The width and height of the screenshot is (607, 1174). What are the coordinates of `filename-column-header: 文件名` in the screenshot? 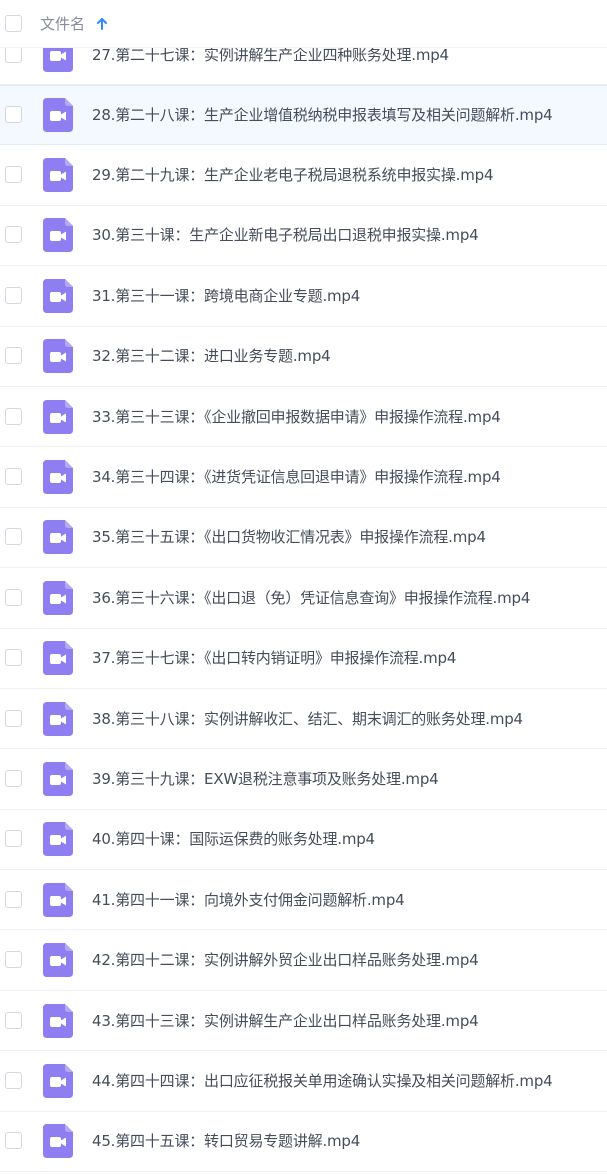 It's located at (62, 24).